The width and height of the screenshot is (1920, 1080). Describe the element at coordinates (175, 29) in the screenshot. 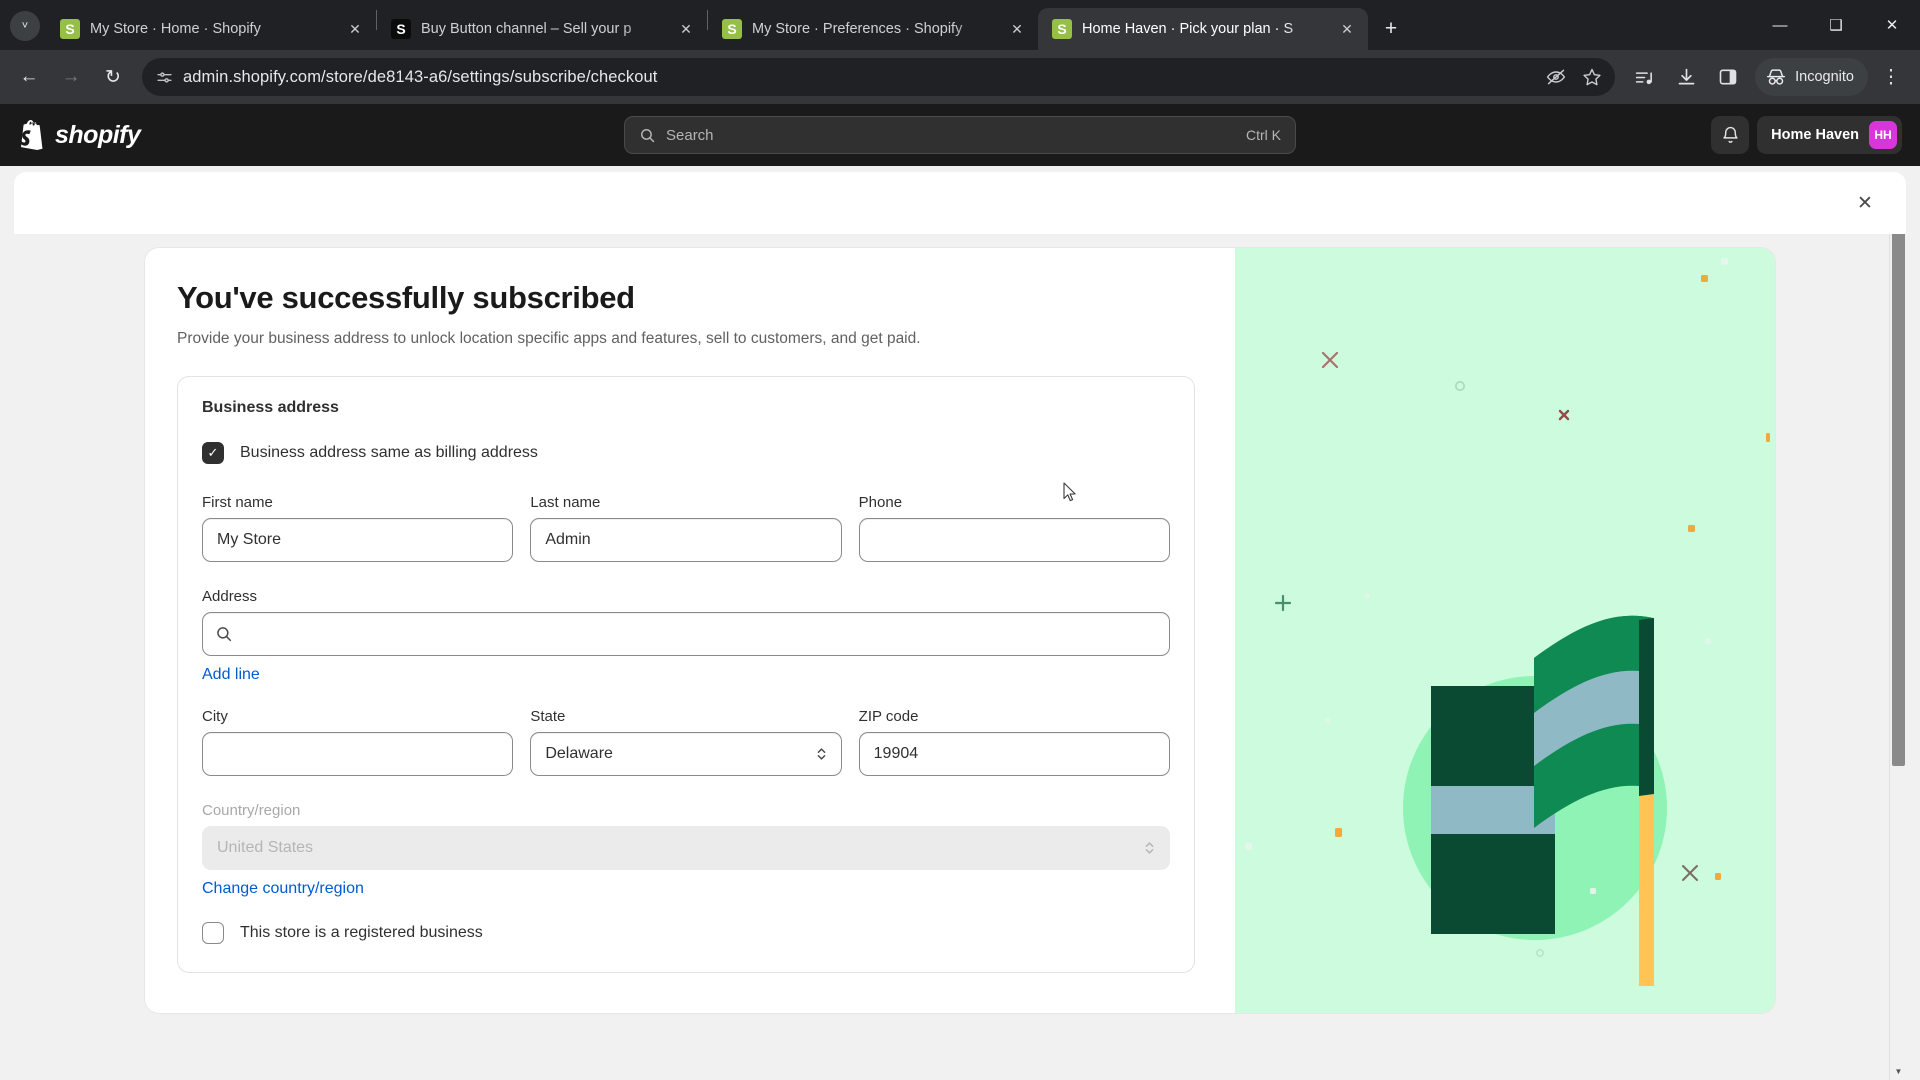

I see `tab-title: My Store · Home · Shopify` at that location.